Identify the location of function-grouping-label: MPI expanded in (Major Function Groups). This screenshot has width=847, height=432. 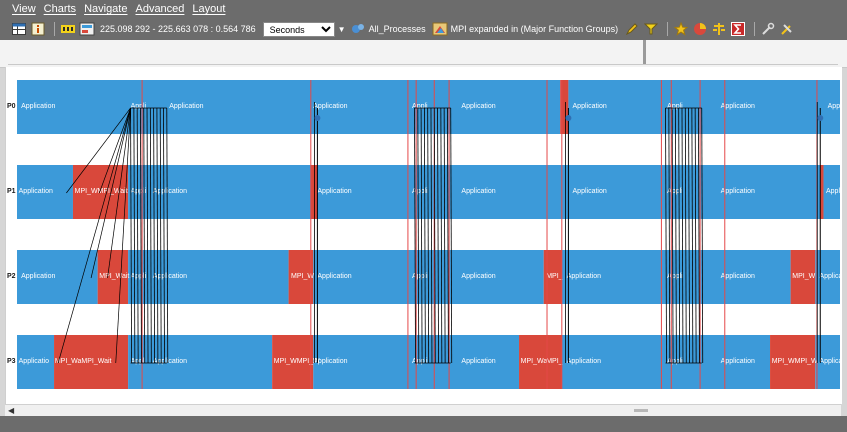
(535, 29).